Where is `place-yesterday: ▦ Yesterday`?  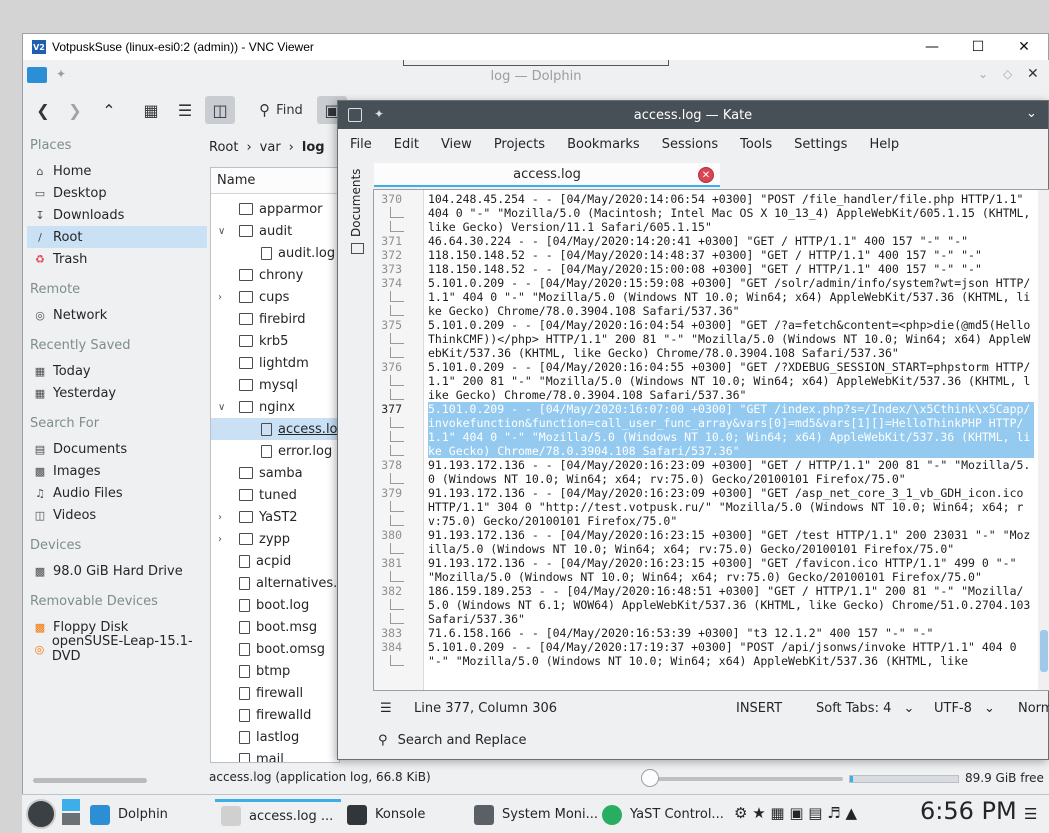
place-yesterday: ▦ Yesterday is located at coordinates (117, 393).